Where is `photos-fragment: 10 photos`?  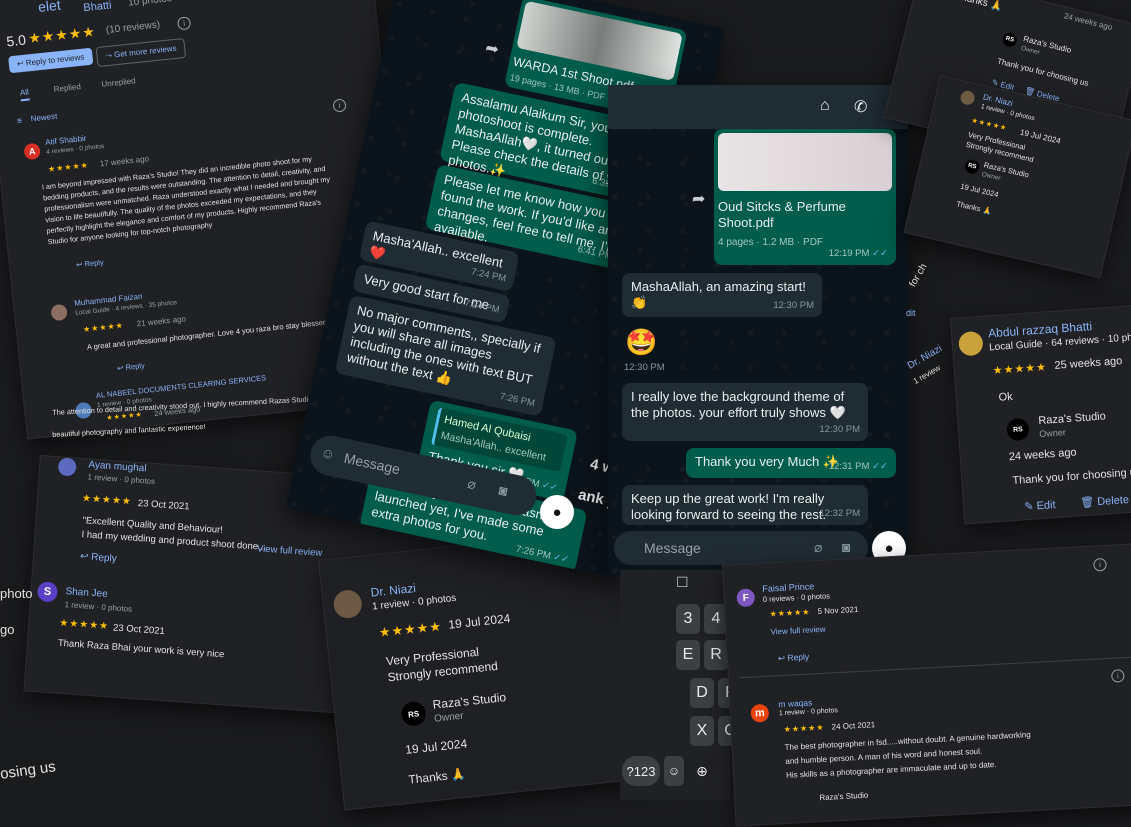 photos-fragment: 10 photos is located at coordinates (150, 4).